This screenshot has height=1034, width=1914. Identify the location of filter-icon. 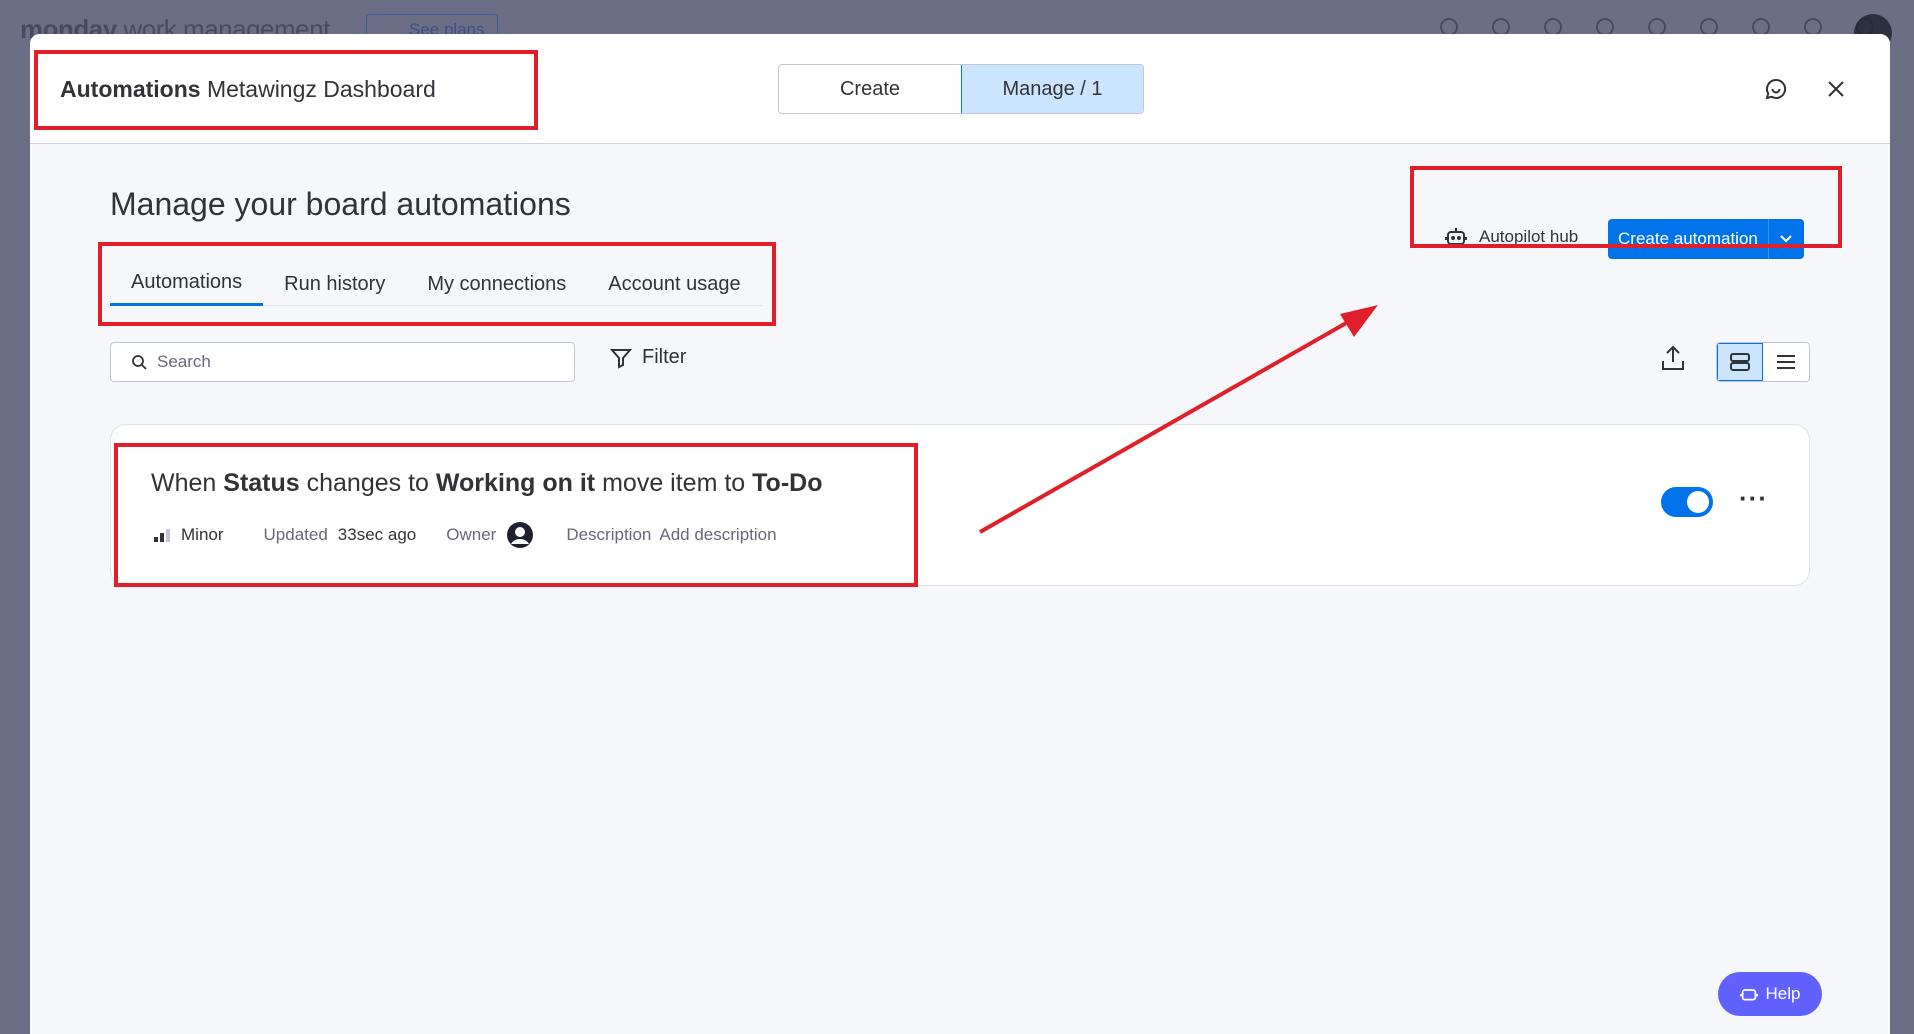
(621, 358).